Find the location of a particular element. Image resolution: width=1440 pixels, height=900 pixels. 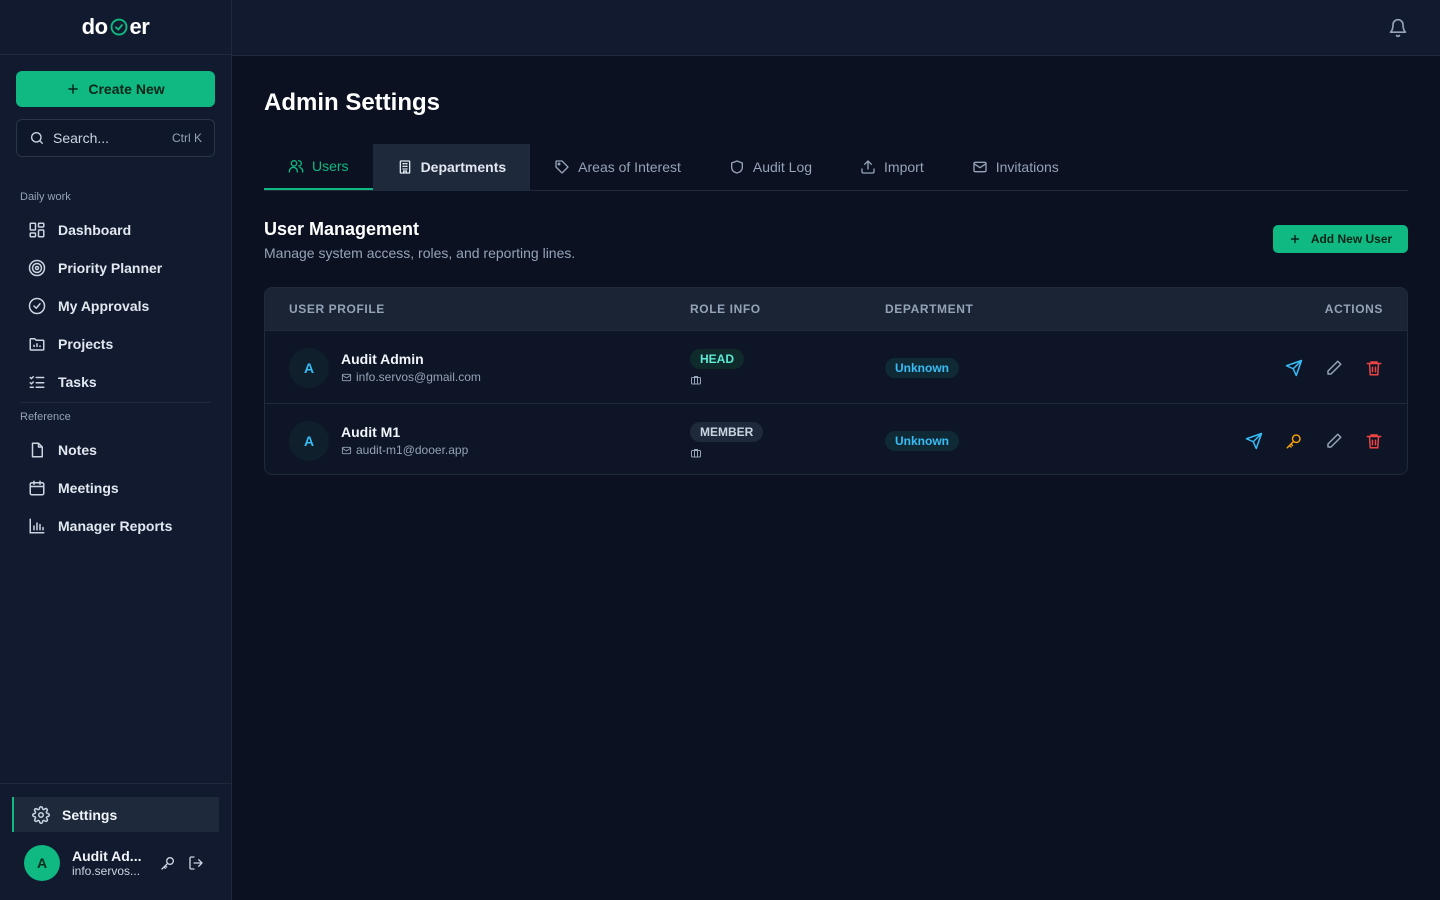

tab-label: Users is located at coordinates (330, 166).